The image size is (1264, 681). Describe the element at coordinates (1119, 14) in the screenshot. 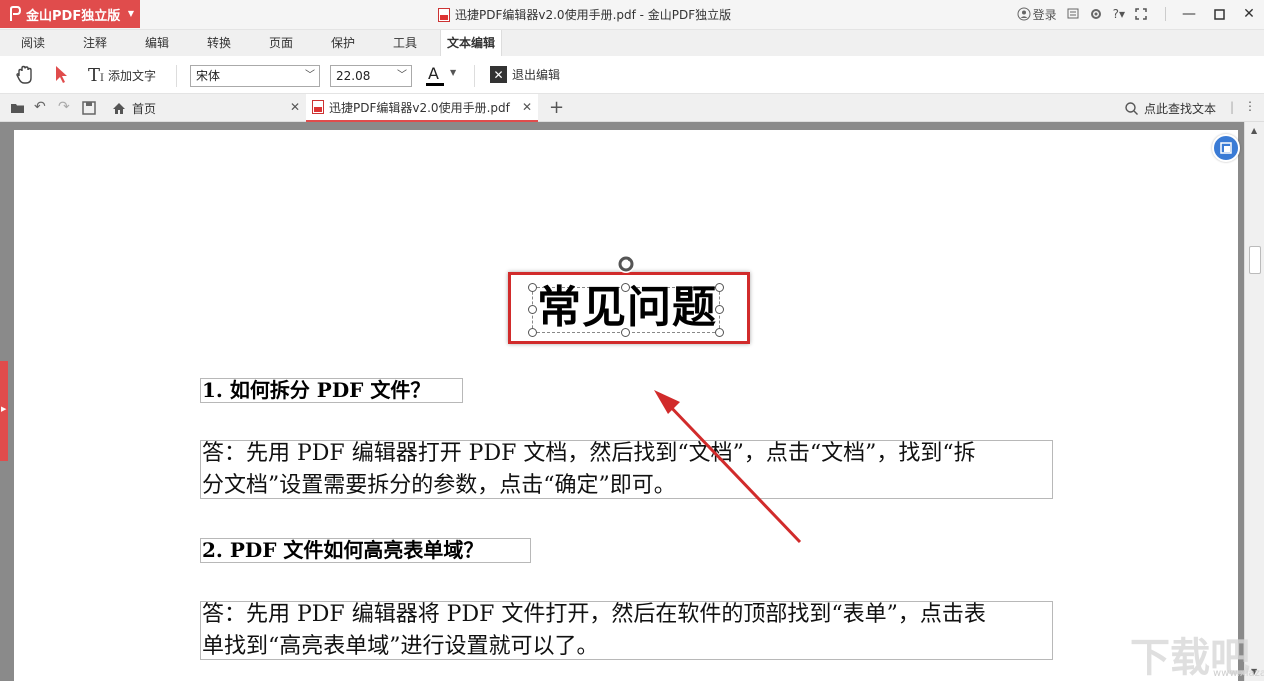

I see `help-icon: ?▾` at that location.